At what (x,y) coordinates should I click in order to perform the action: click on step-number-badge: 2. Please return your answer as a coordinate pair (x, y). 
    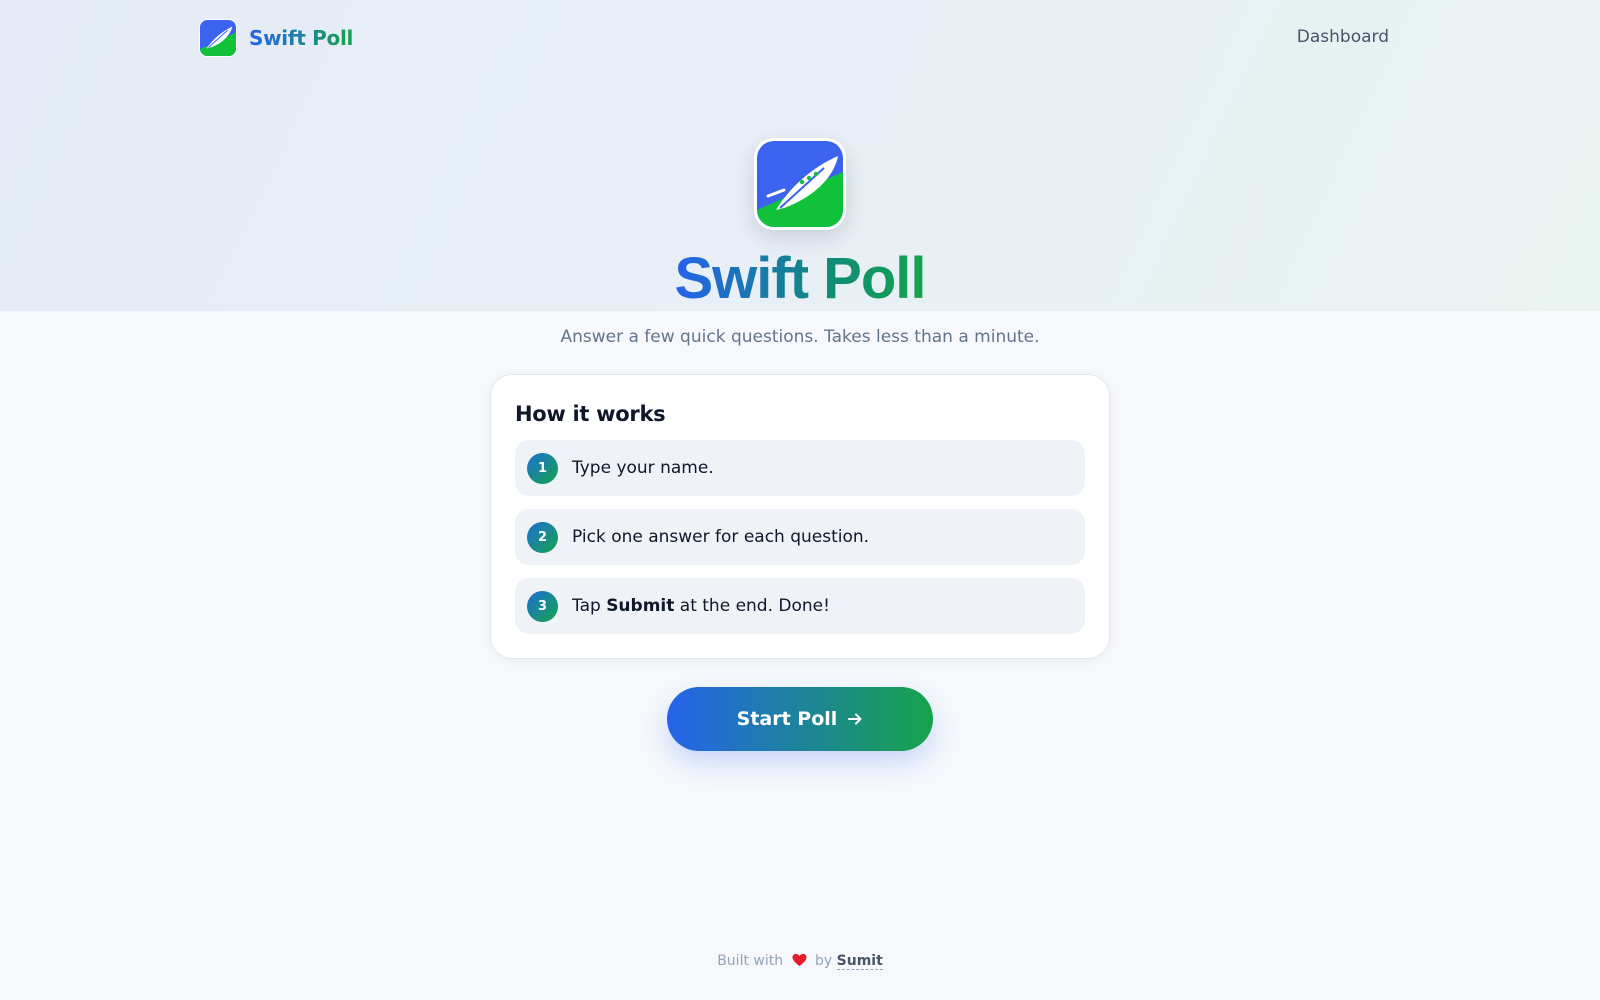
    Looking at the image, I should click on (542, 537).